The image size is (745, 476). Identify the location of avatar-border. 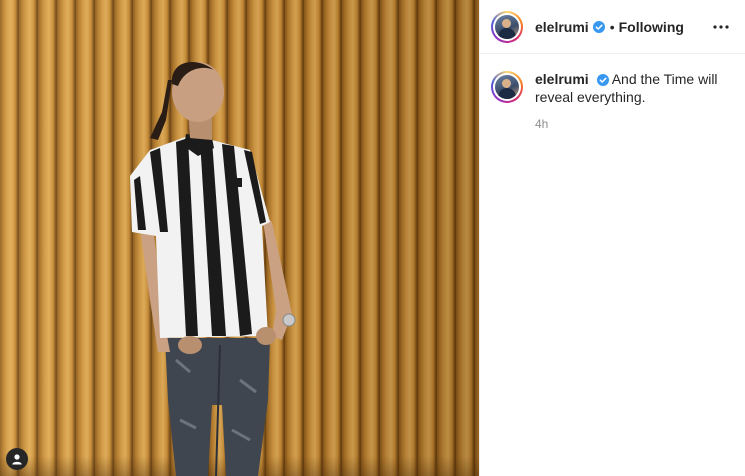
(507, 26).